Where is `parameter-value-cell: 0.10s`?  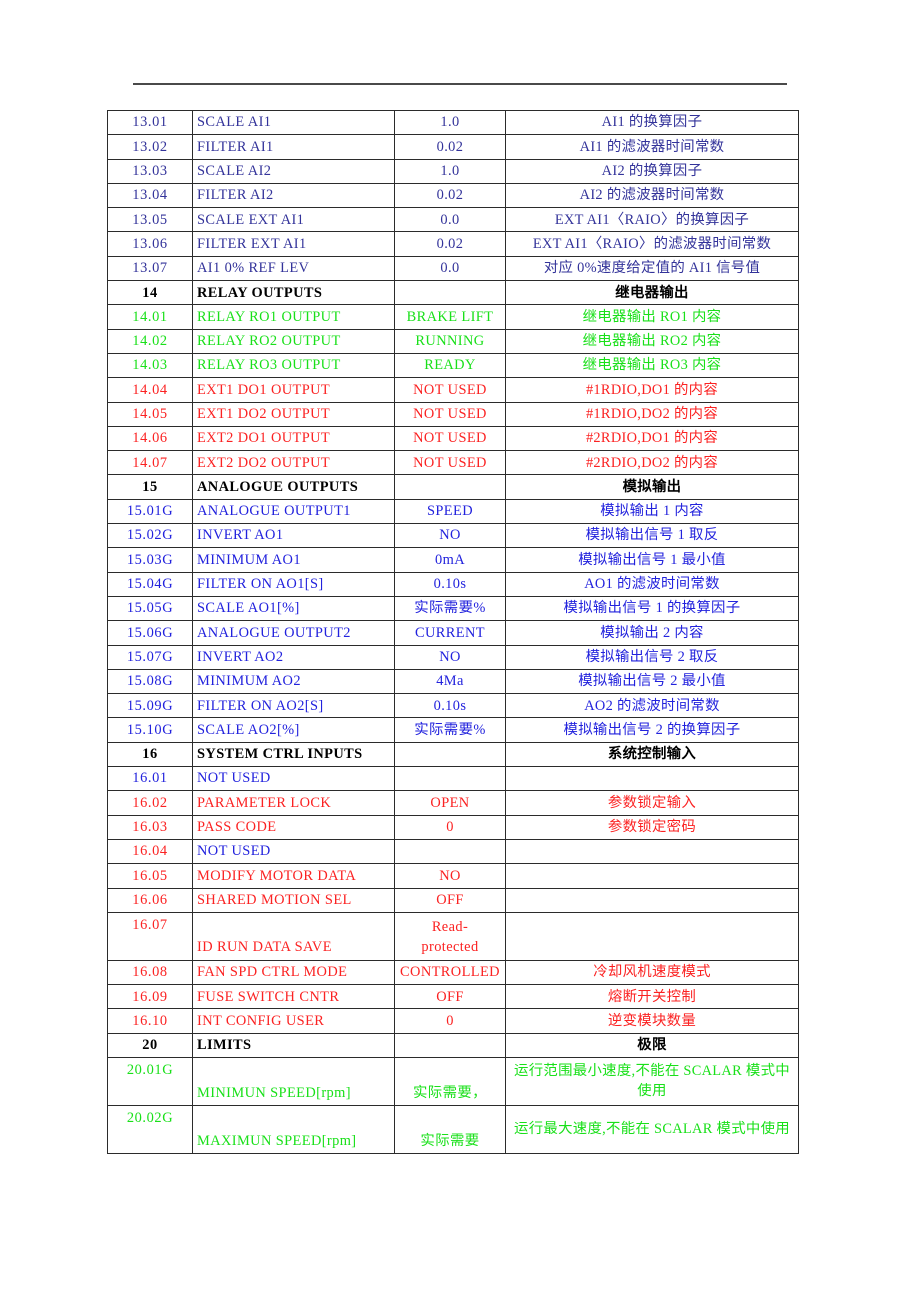 parameter-value-cell: 0.10s is located at coordinates (450, 584).